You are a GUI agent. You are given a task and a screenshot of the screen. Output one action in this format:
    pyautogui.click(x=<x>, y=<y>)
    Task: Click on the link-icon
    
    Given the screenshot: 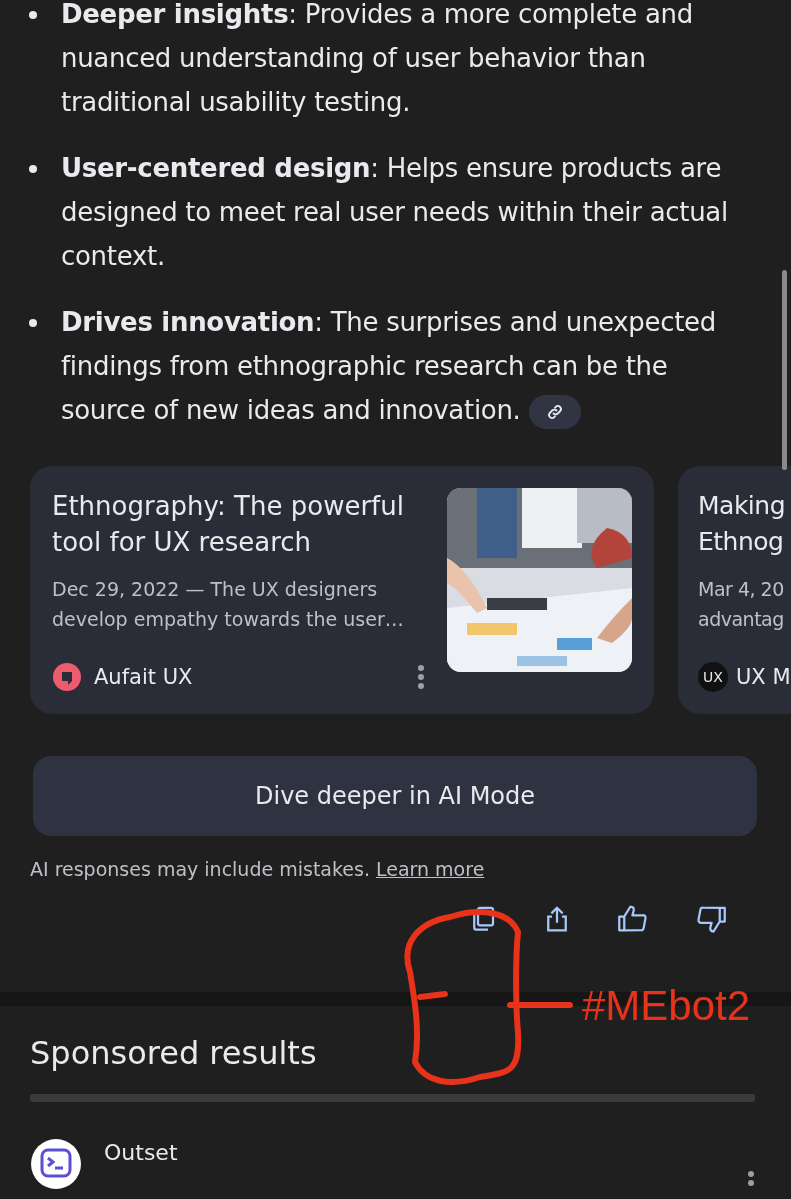 What is the action you would take?
    pyautogui.click(x=554, y=411)
    